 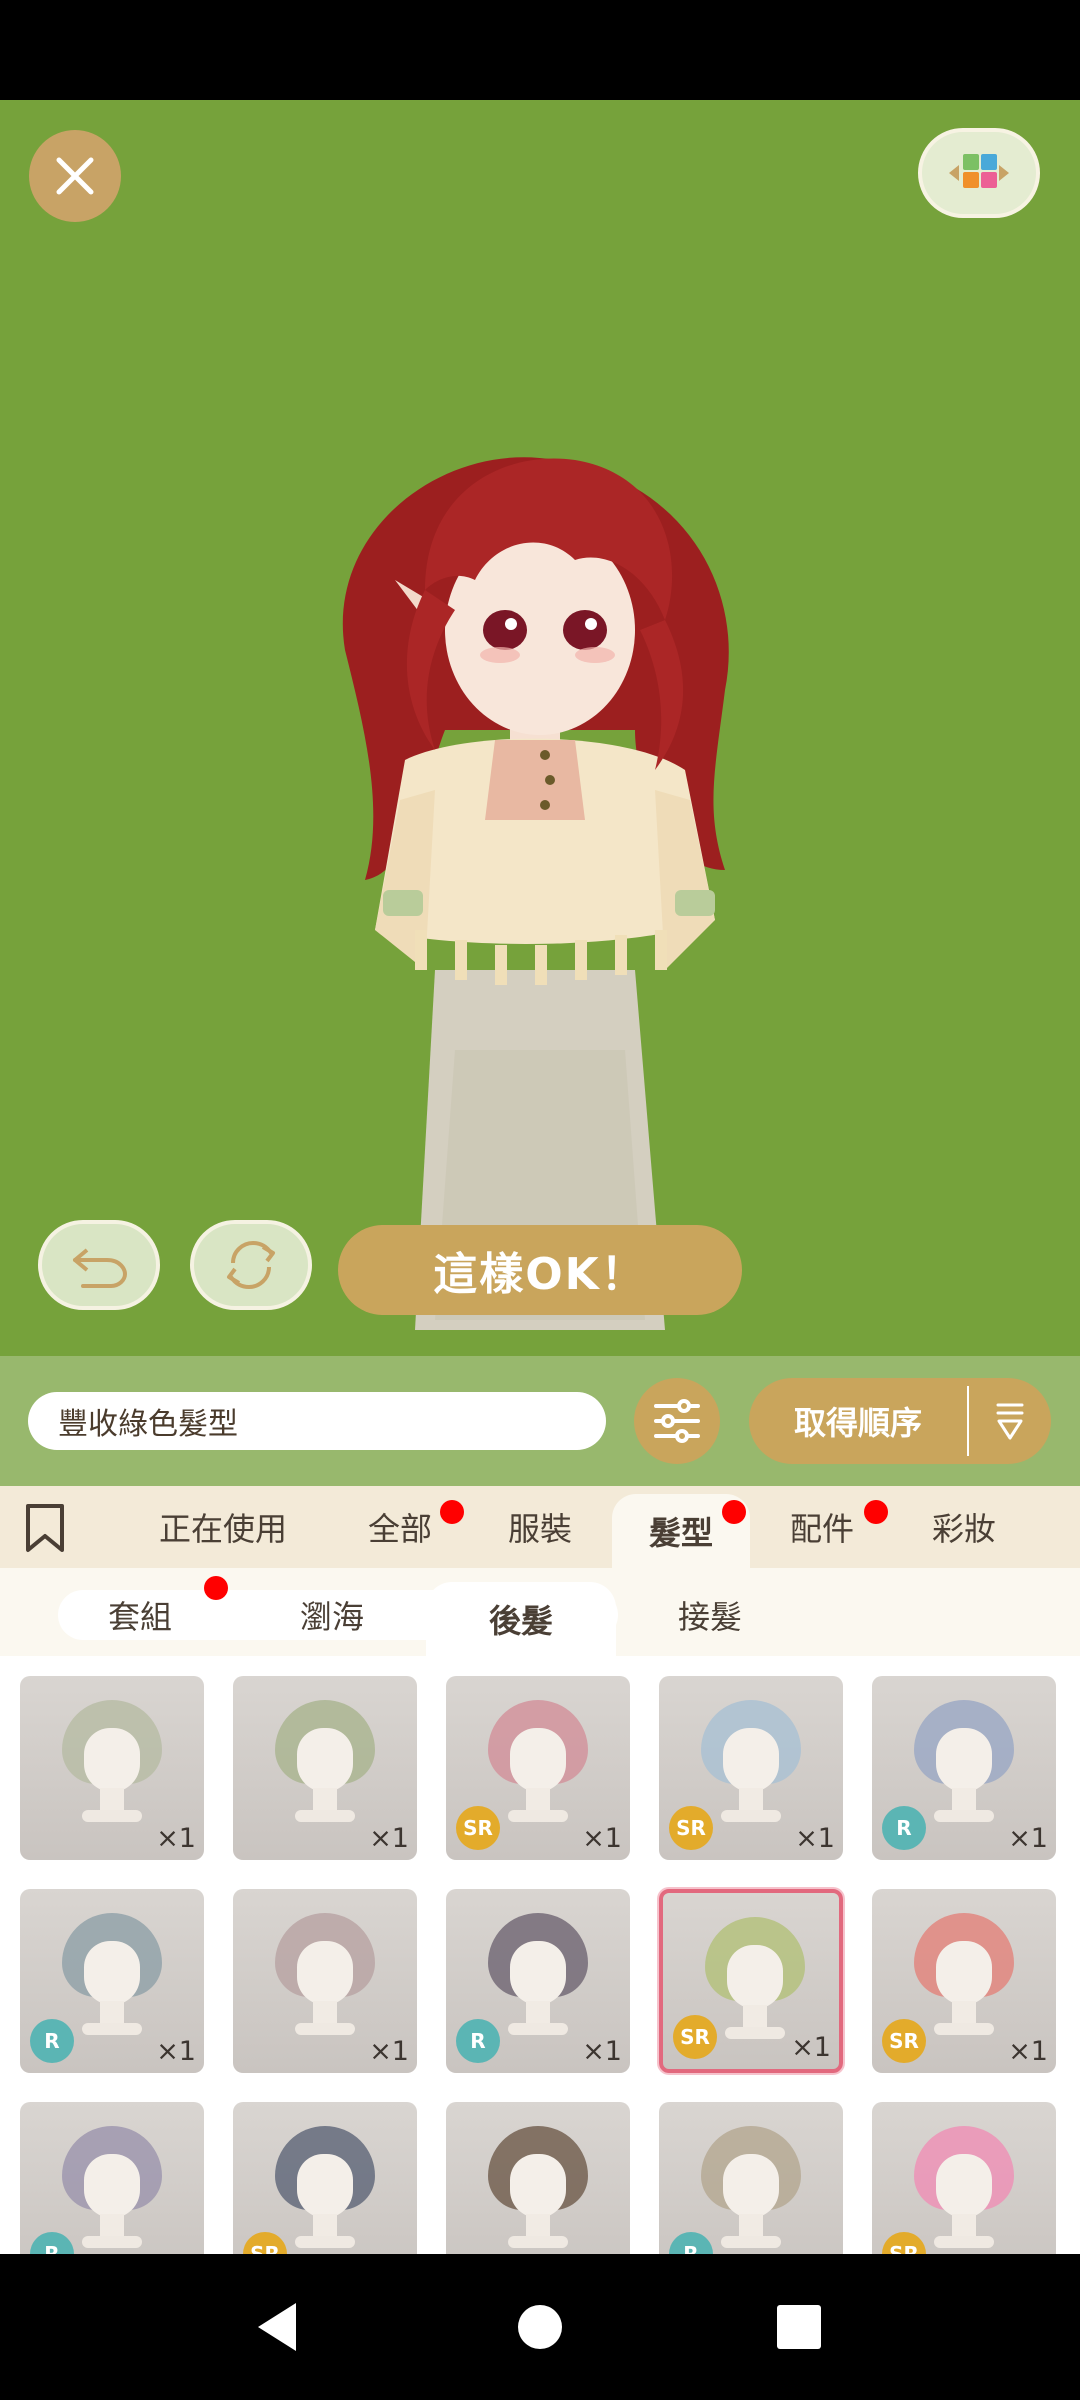 I want to click on confirm-ok-button: 這樣OK！, so click(x=540, y=1270).